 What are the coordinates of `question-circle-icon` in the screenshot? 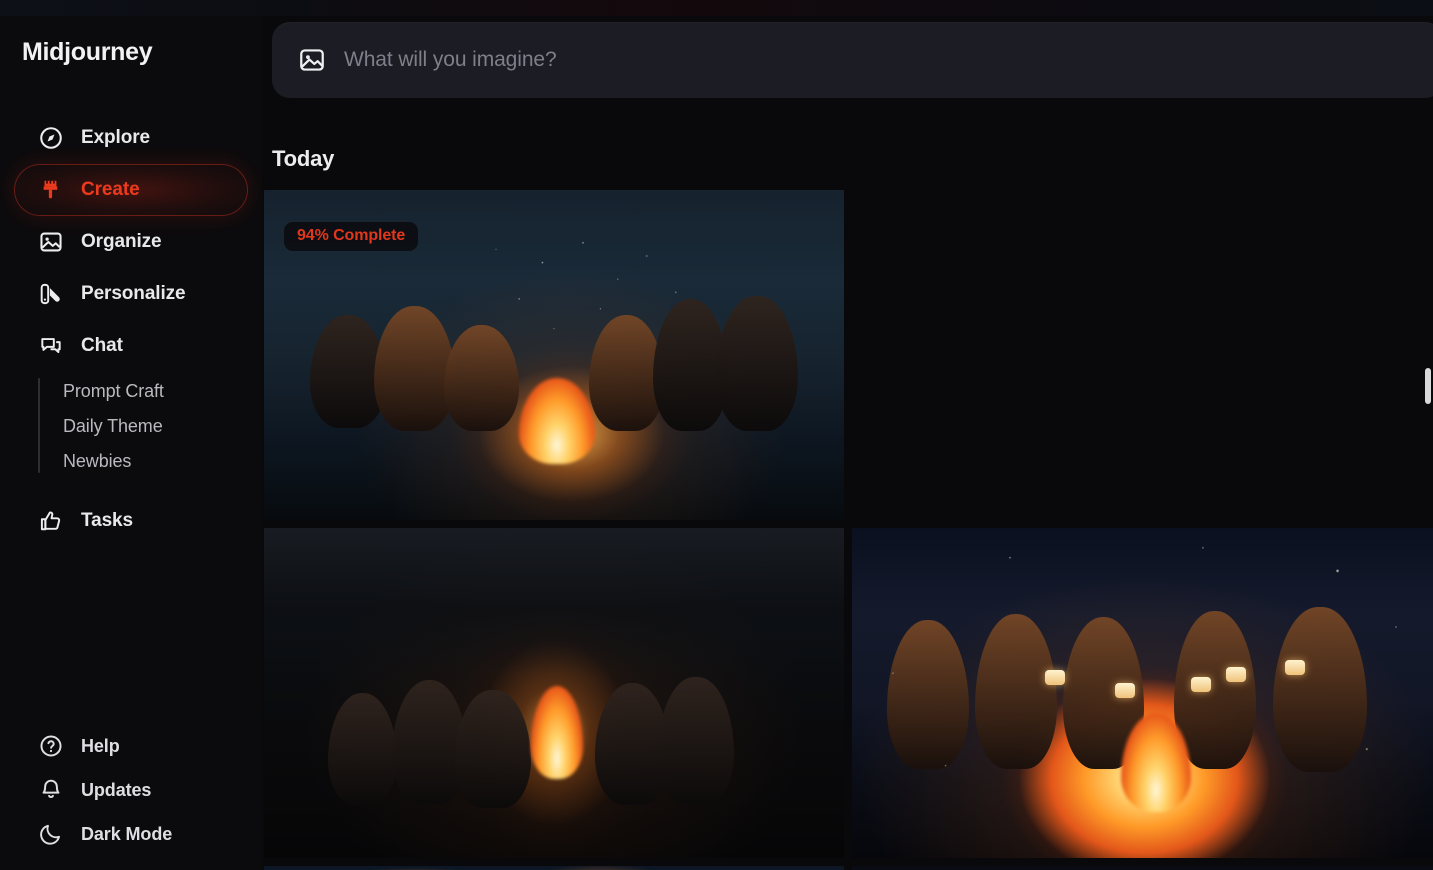 It's located at (51, 746).